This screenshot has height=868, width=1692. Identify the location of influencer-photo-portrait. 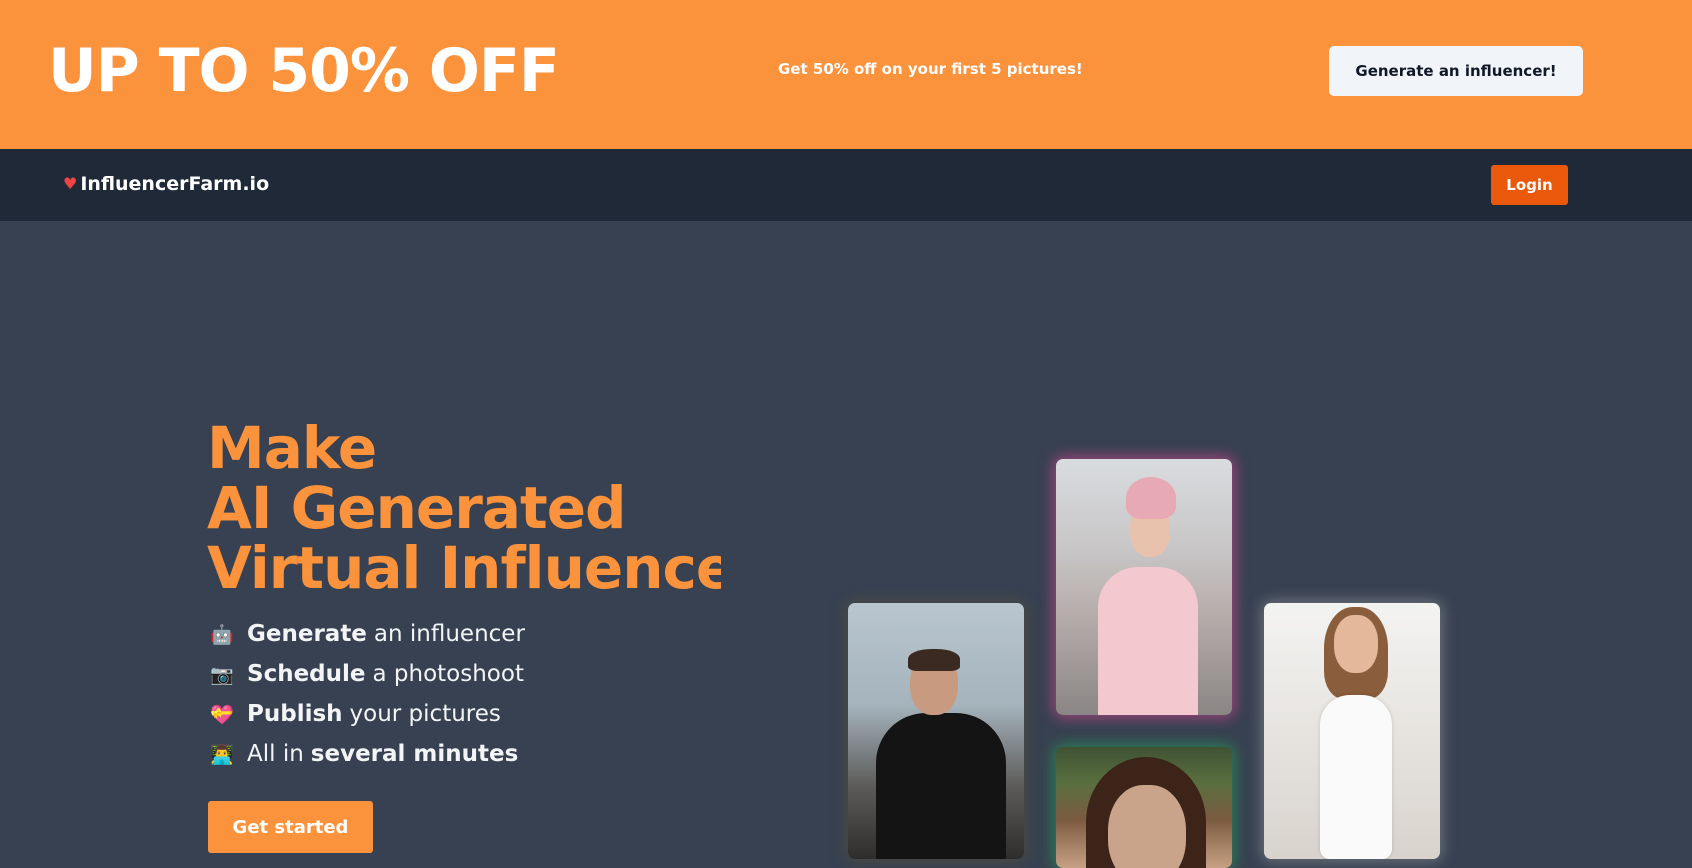
(1144, 807).